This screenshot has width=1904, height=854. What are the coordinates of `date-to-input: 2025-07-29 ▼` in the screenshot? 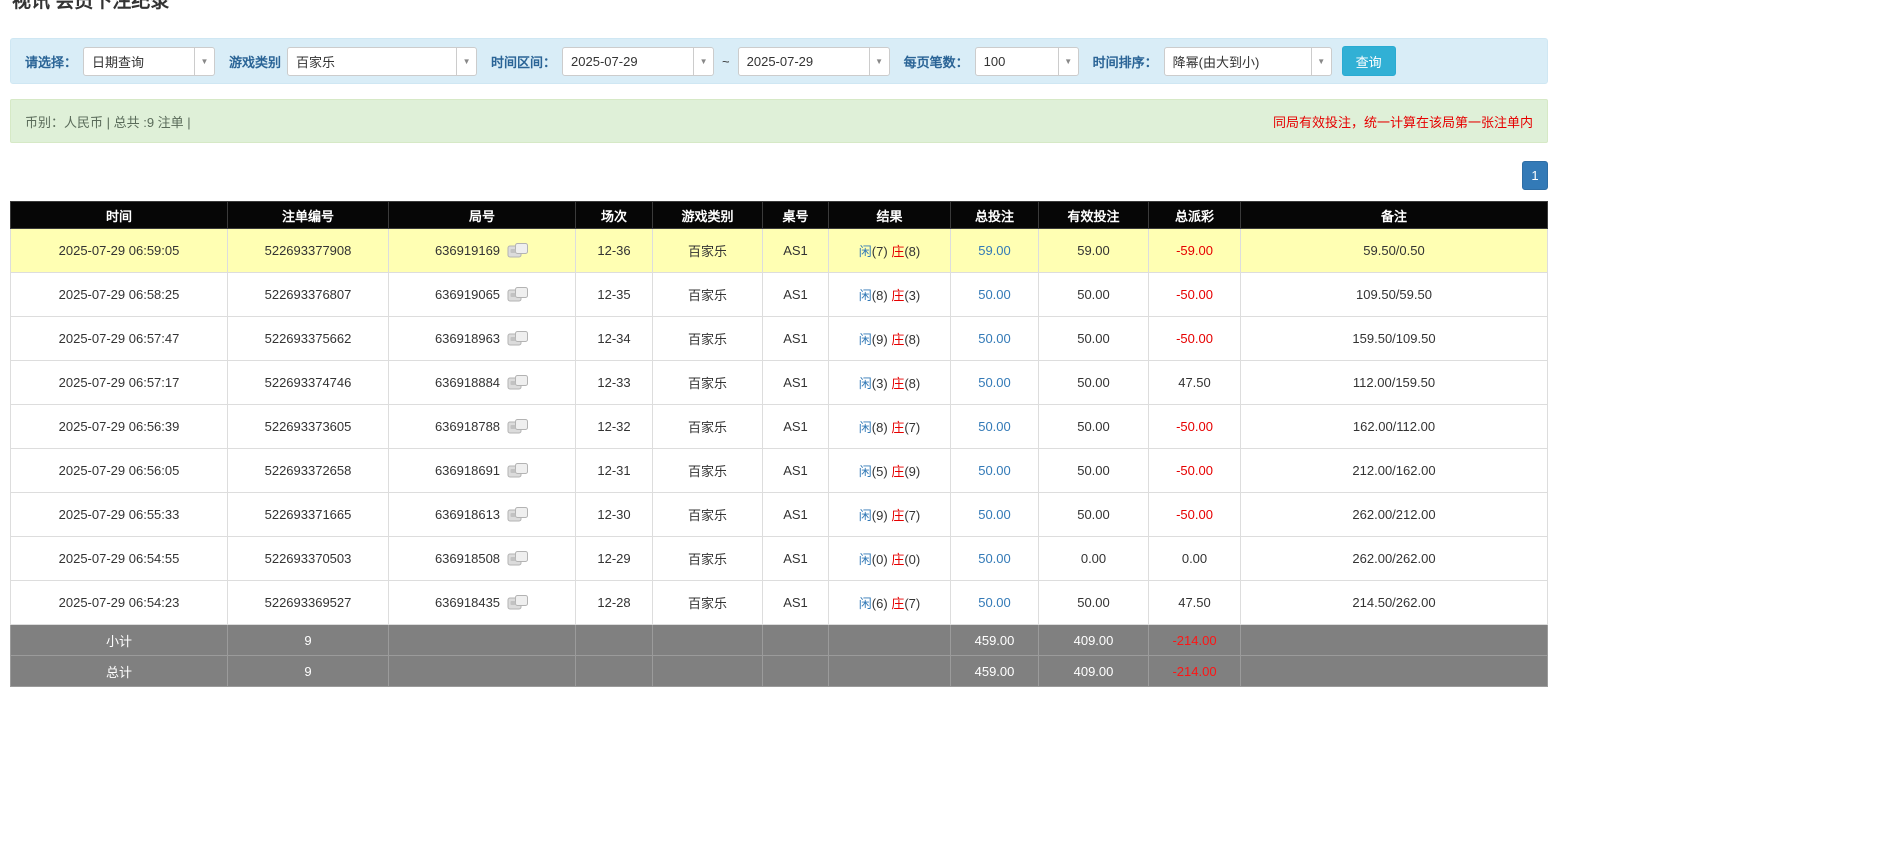 It's located at (813, 61).